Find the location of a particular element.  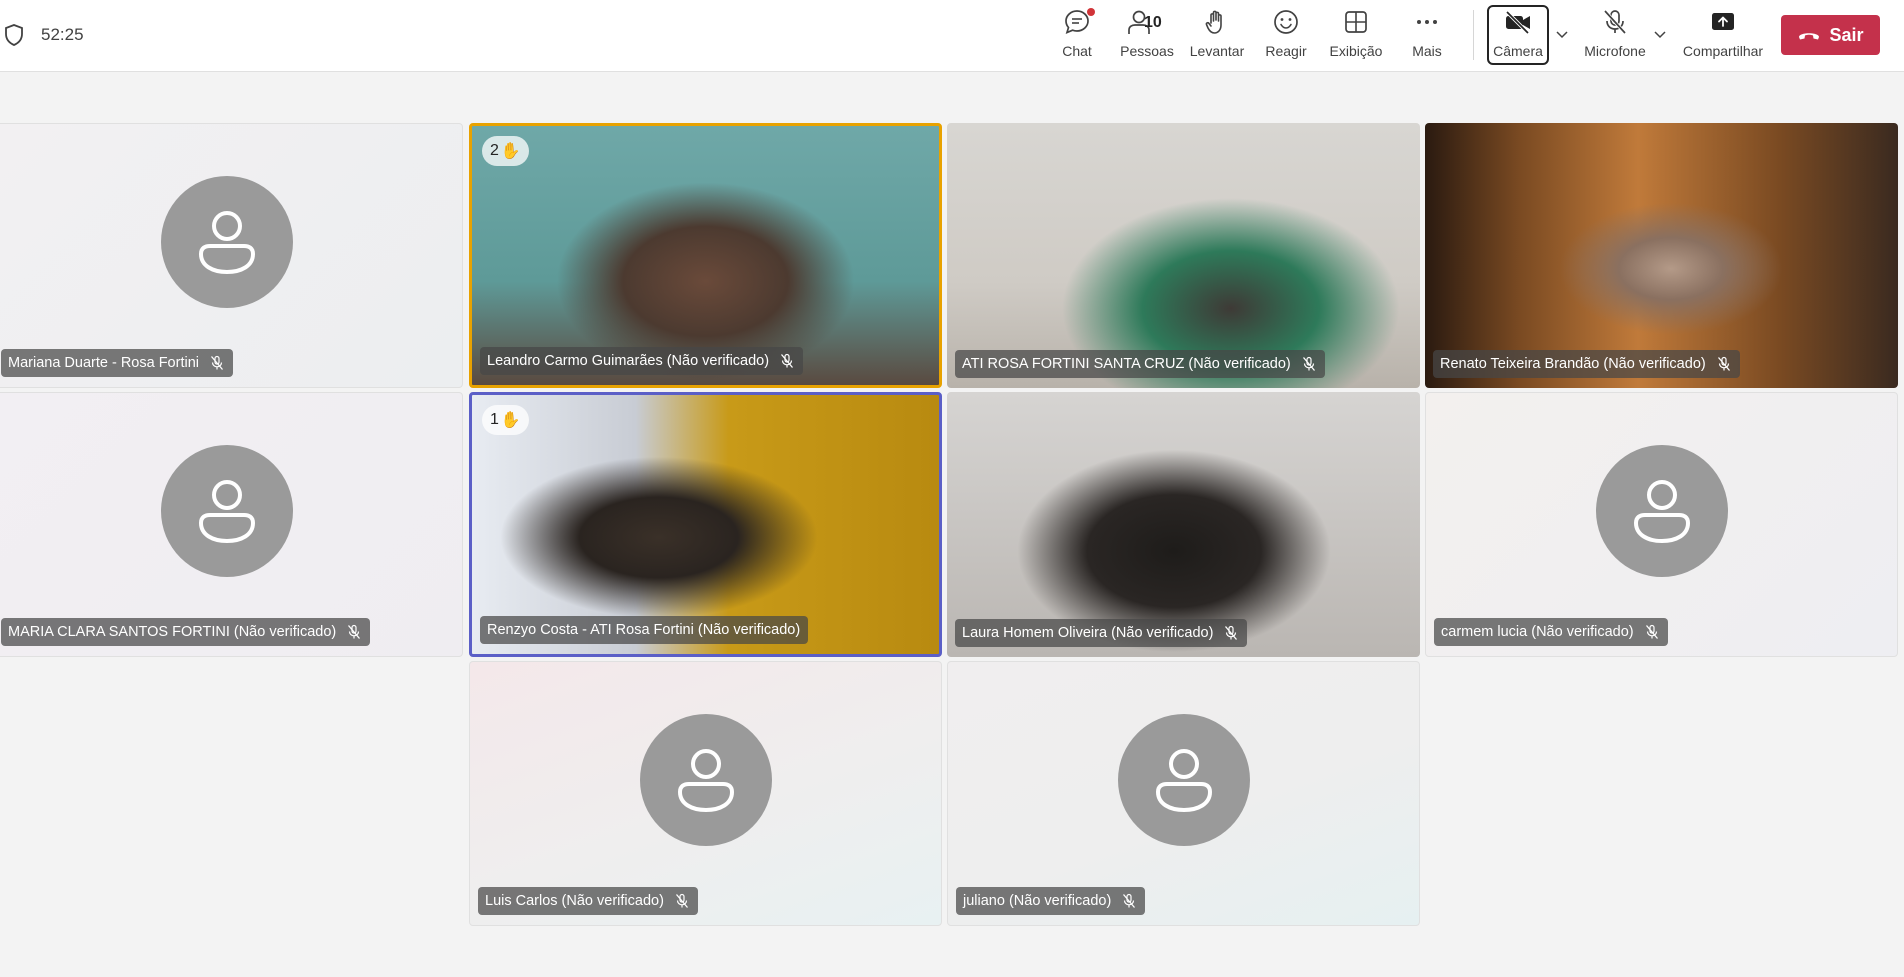

microphone-label: Microfone is located at coordinates (1615, 51).